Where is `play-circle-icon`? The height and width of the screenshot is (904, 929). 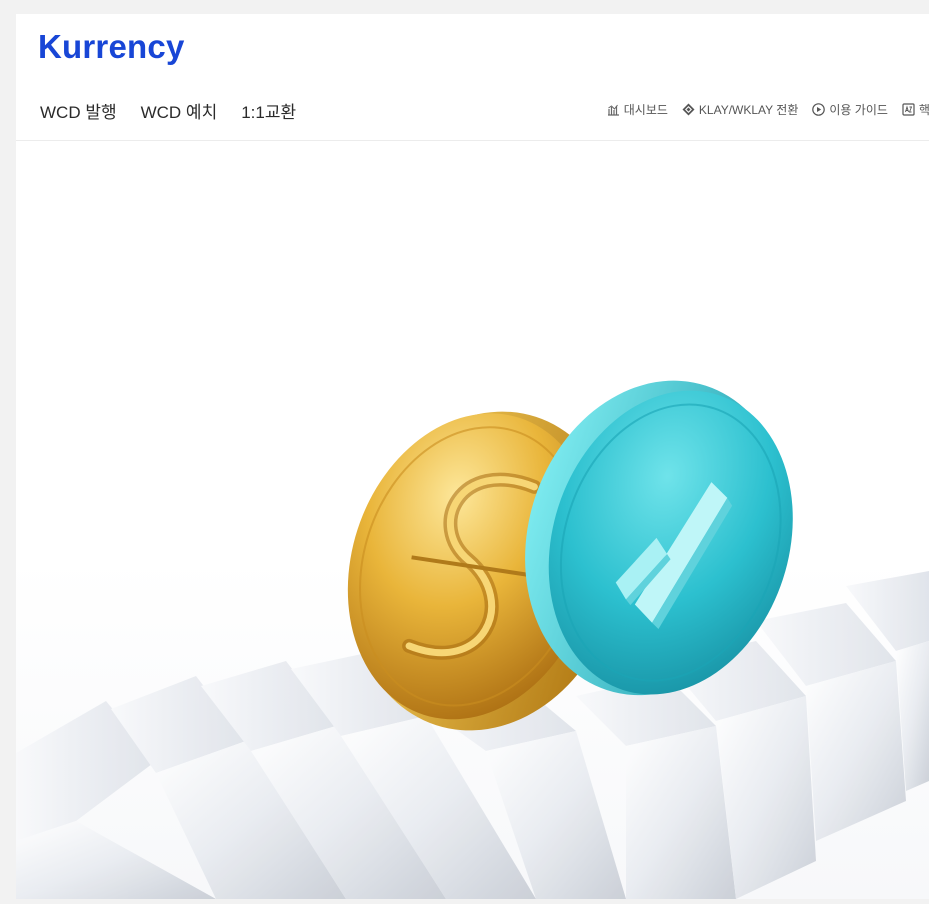 play-circle-icon is located at coordinates (819, 109).